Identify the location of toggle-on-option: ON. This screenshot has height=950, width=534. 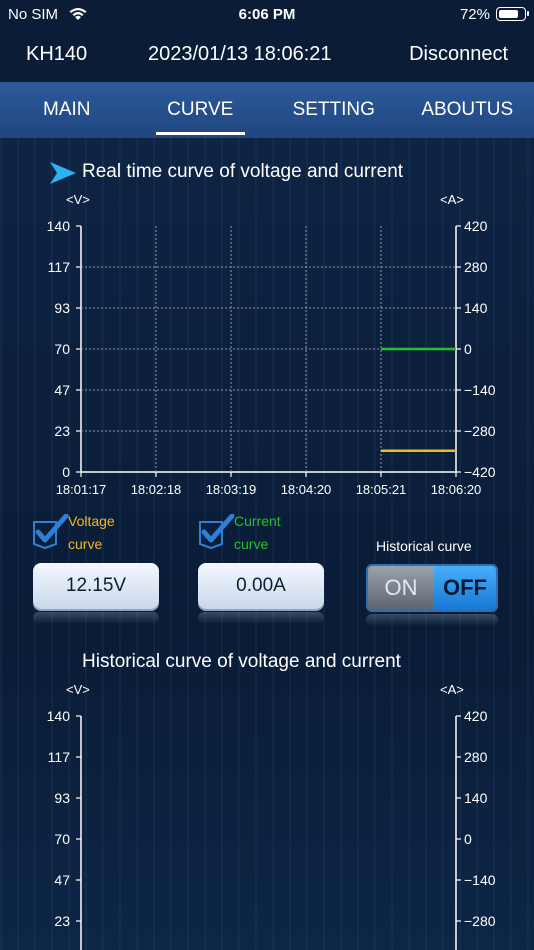
(401, 588).